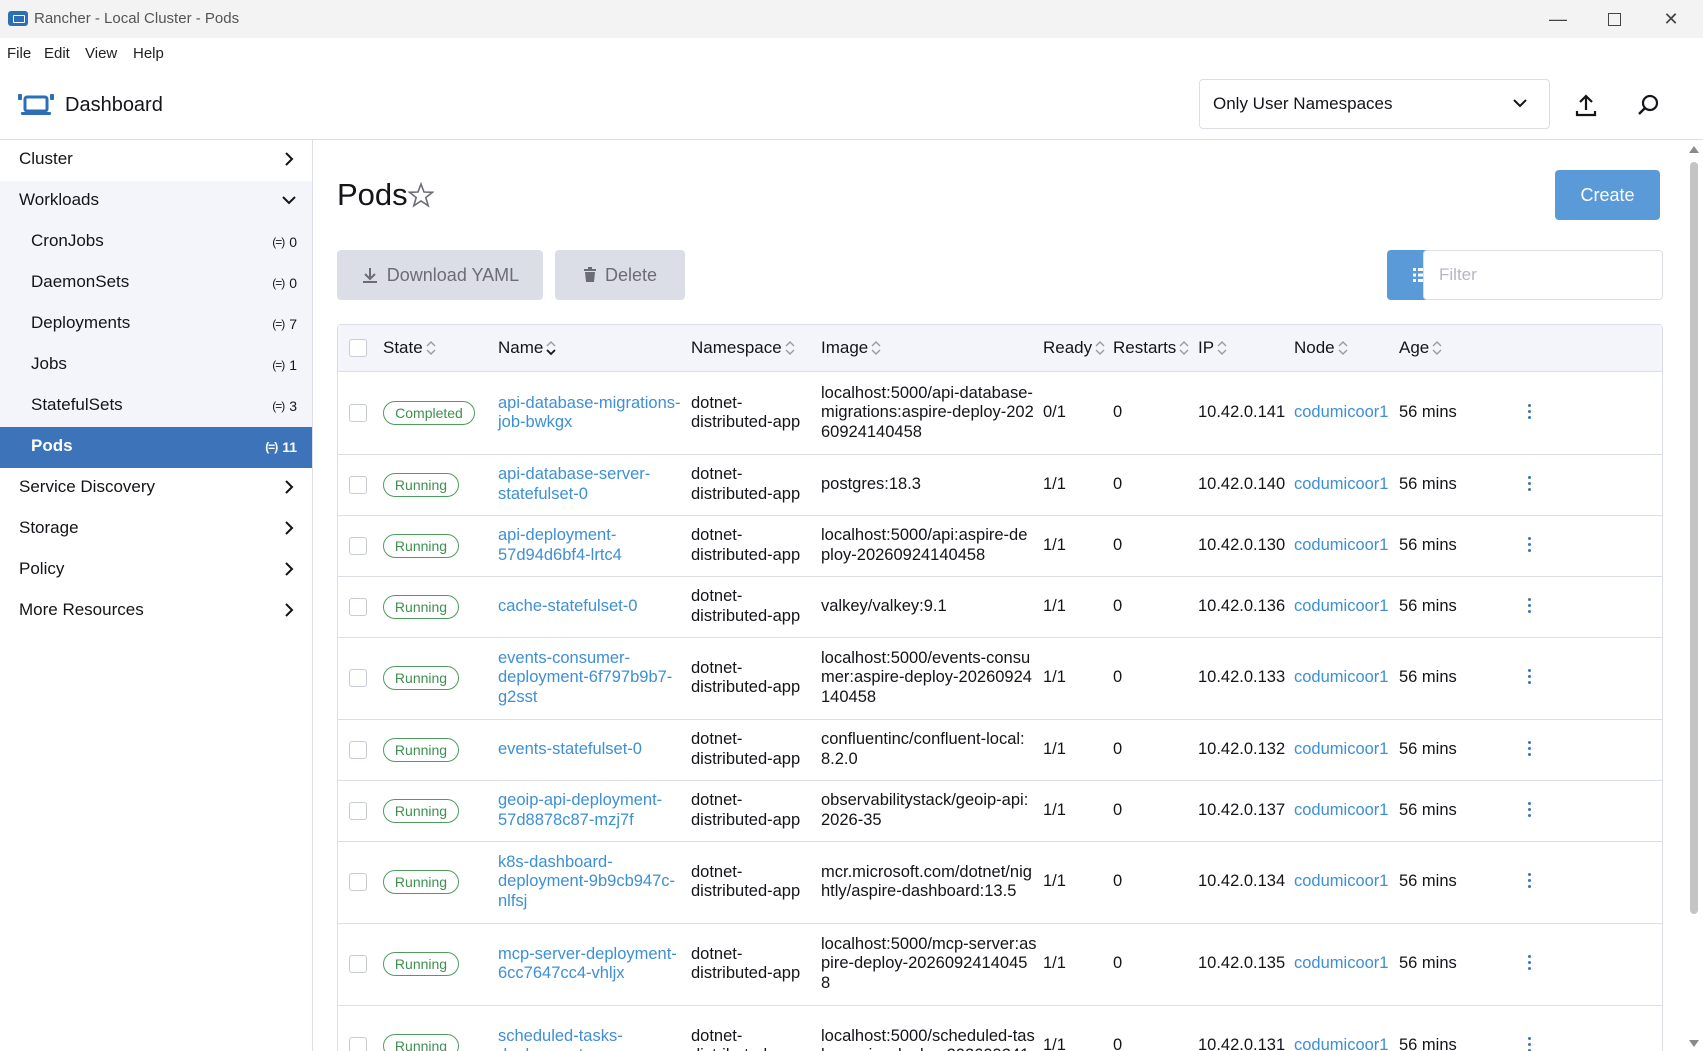 The width and height of the screenshot is (1703, 1051). What do you see at coordinates (148, 53) in the screenshot?
I see `menu-help: Help` at bounding box center [148, 53].